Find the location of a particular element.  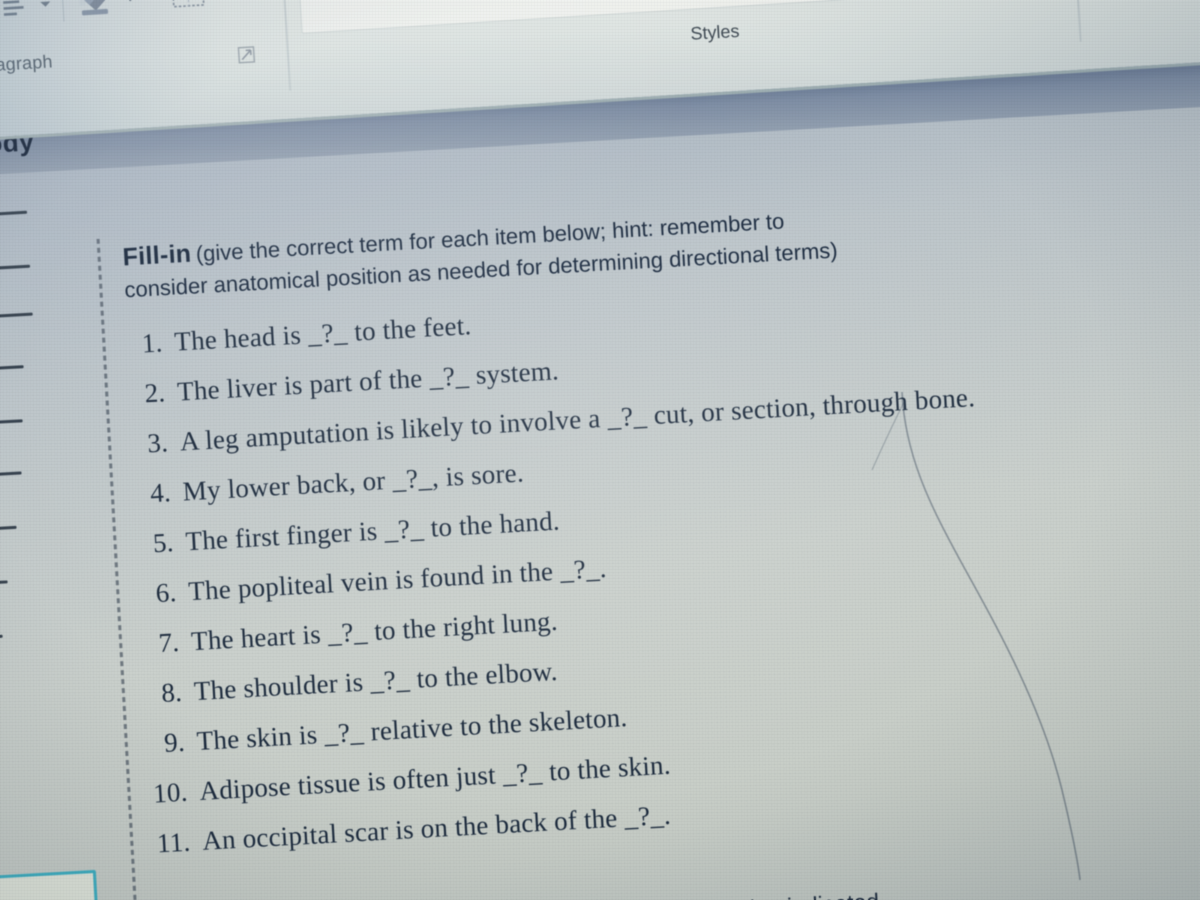

item-number: 8. is located at coordinates (171, 692).